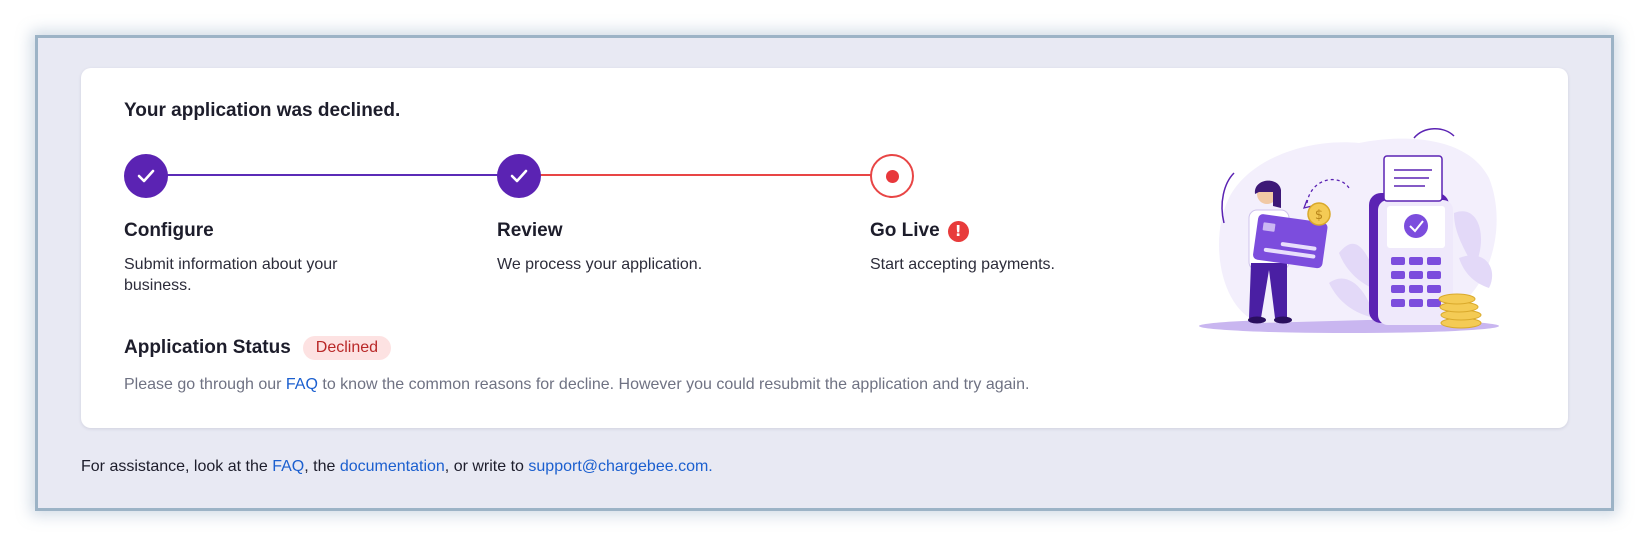 This screenshot has width=1652, height=548. What do you see at coordinates (484, 466) in the screenshot?
I see `footer-text: , or write to` at bounding box center [484, 466].